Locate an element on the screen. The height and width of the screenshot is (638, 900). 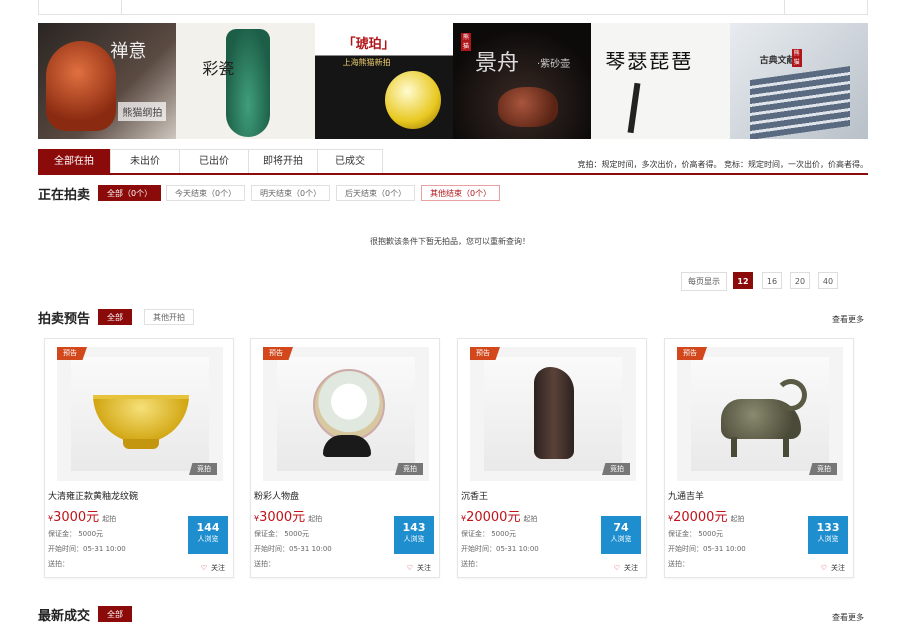
banner-tile-zen: 禅意 熊猫纲拍 is located at coordinates (107, 81).